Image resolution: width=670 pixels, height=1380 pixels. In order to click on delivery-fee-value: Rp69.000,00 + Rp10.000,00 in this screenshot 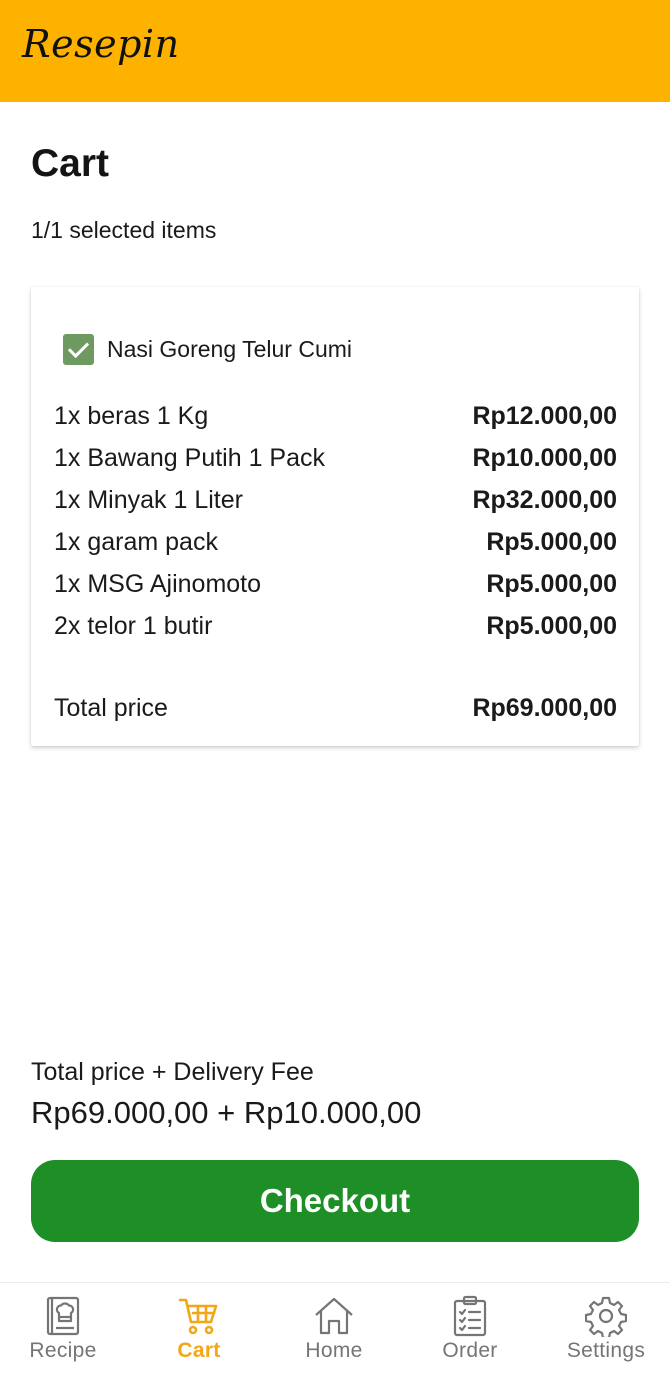, I will do `click(226, 1112)`.